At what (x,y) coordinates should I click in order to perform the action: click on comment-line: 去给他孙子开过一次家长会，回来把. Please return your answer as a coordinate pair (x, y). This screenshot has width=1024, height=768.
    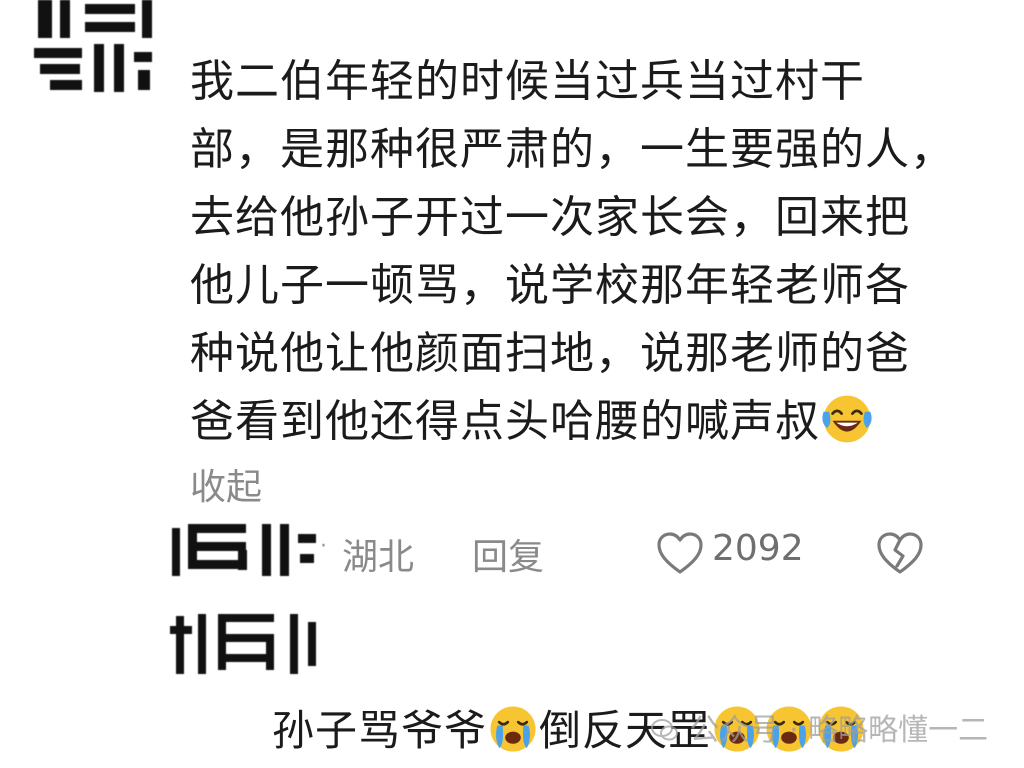
    Looking at the image, I should click on (550, 217).